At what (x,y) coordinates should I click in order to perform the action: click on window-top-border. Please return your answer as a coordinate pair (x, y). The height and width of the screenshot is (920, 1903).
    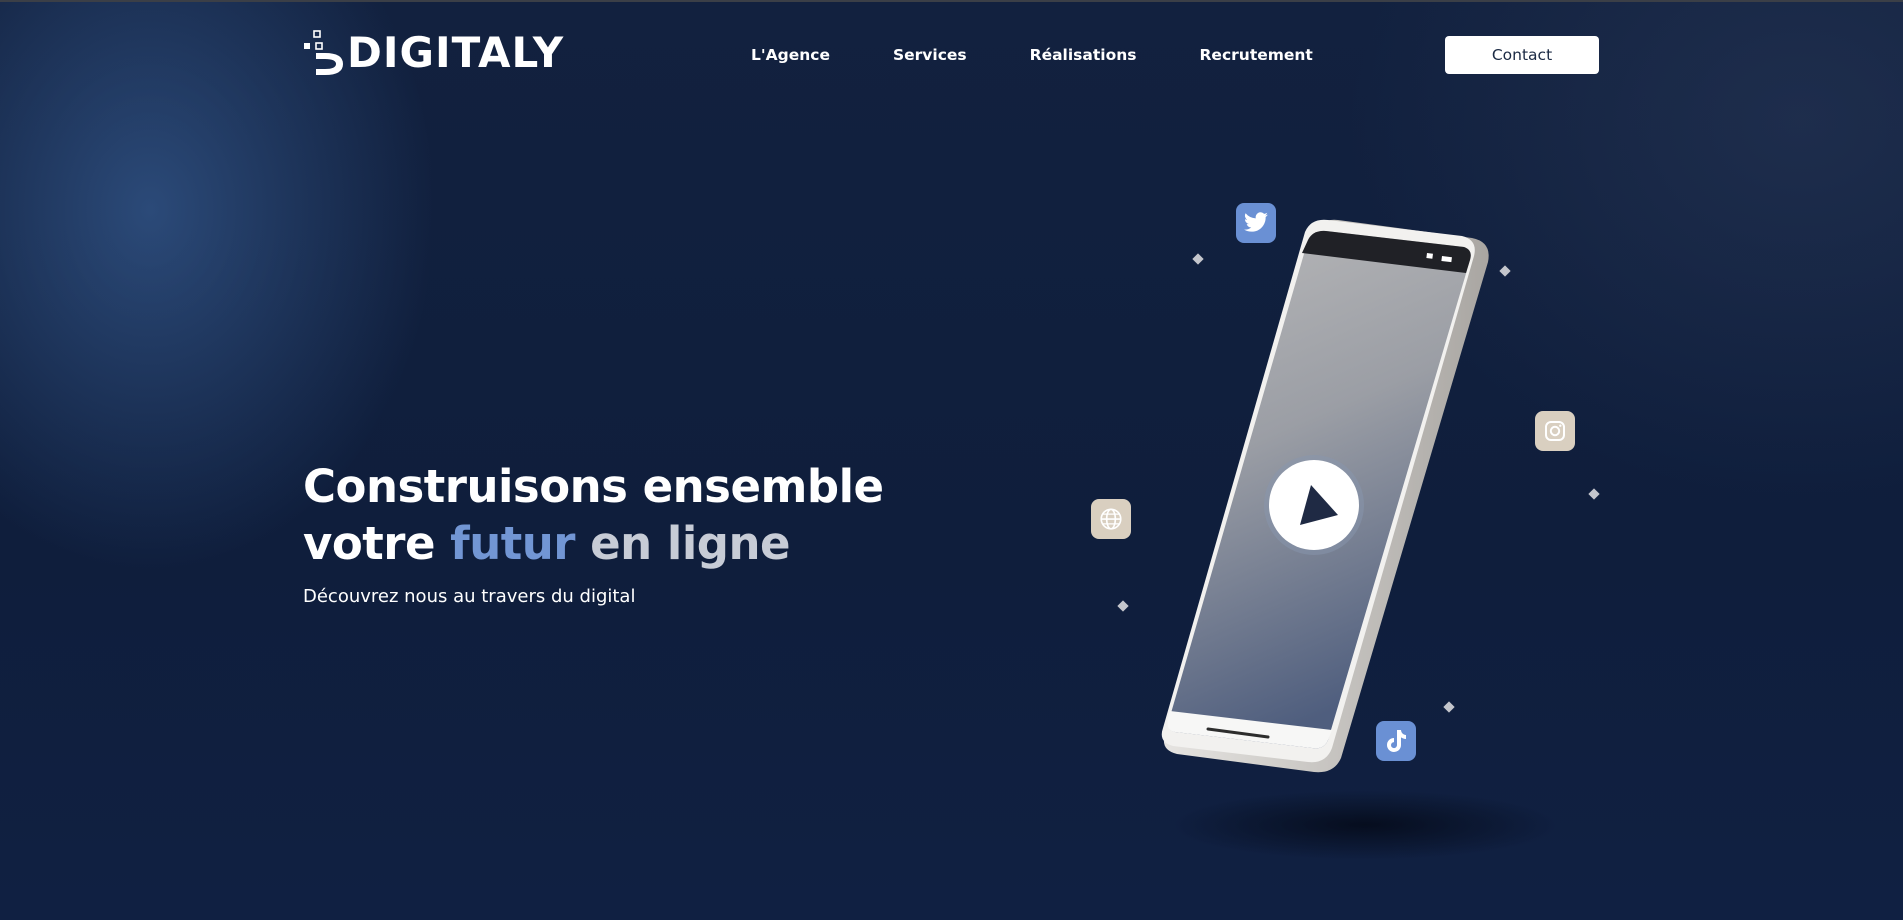
    Looking at the image, I should click on (951, 1).